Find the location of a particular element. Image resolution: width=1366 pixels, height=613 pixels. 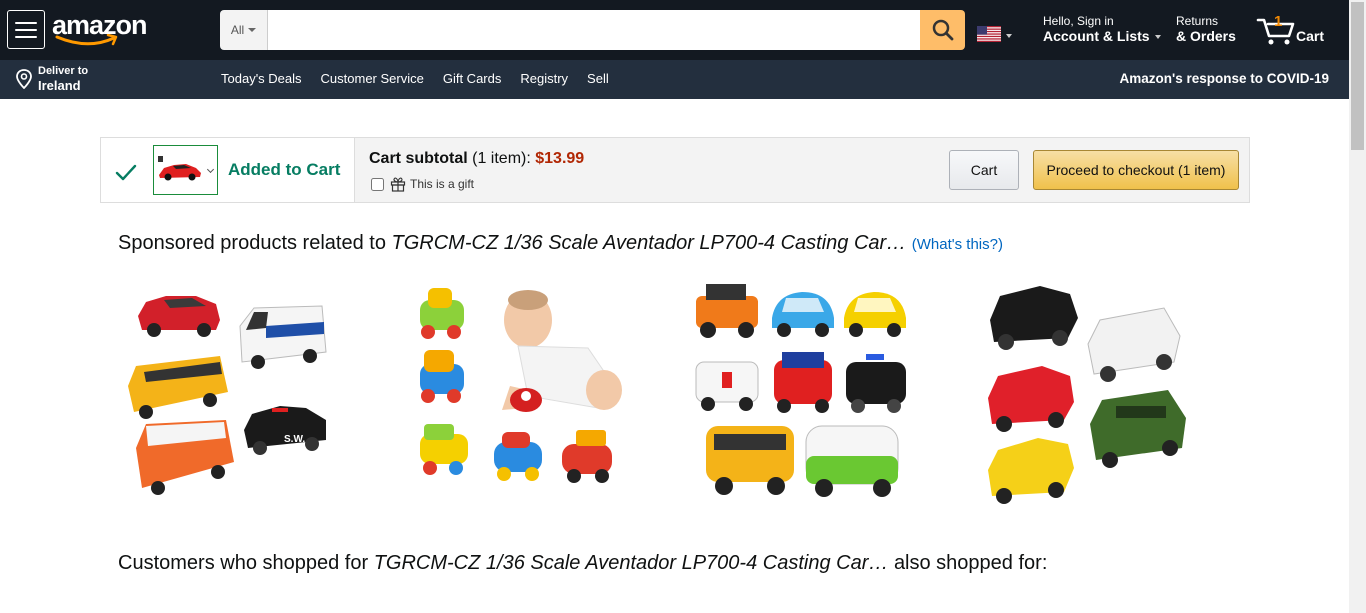

returns-orders-link: Returns & Orders is located at coordinates (1206, 29).